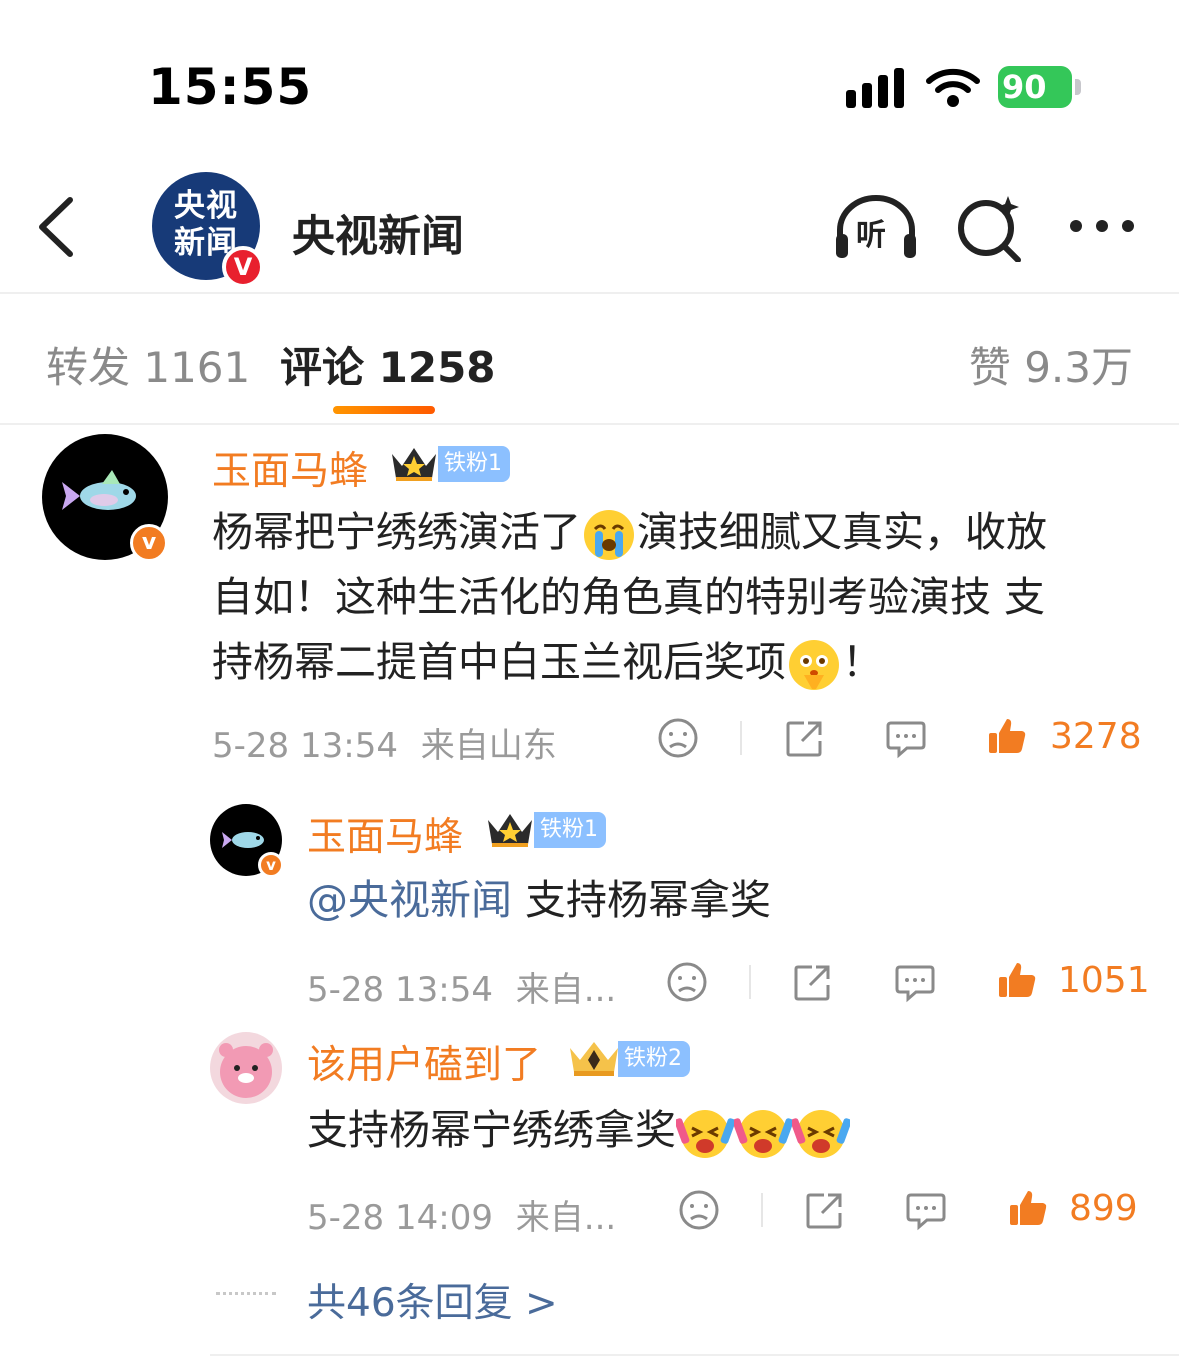 The width and height of the screenshot is (1179, 1365). Describe the element at coordinates (814, 665) in the screenshot. I see `pleading-emoji-icon` at that location.